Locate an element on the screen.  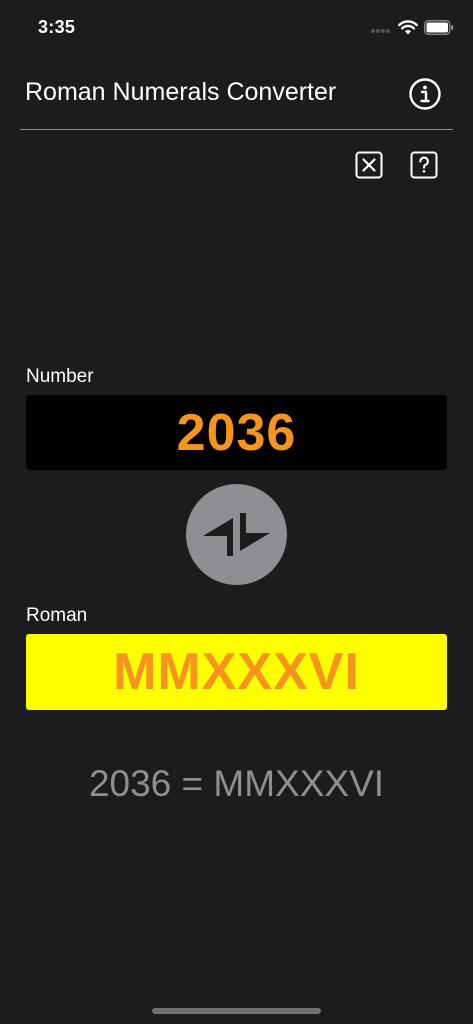
roman-label: Roman is located at coordinates (57, 615).